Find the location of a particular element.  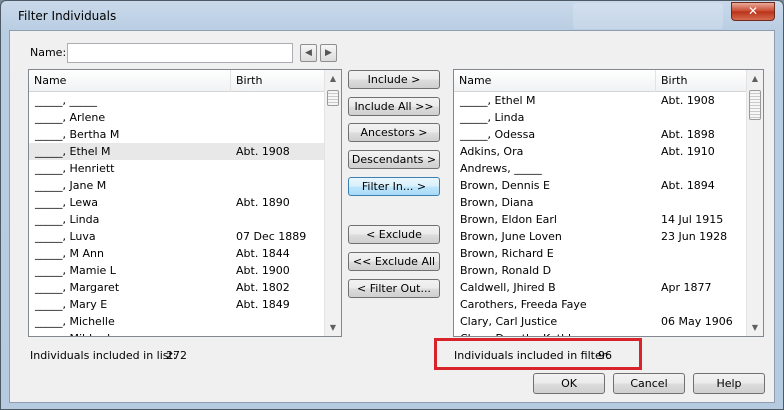

list-item: Caldwell, Jhired B Apr 1877 is located at coordinates (600, 287).